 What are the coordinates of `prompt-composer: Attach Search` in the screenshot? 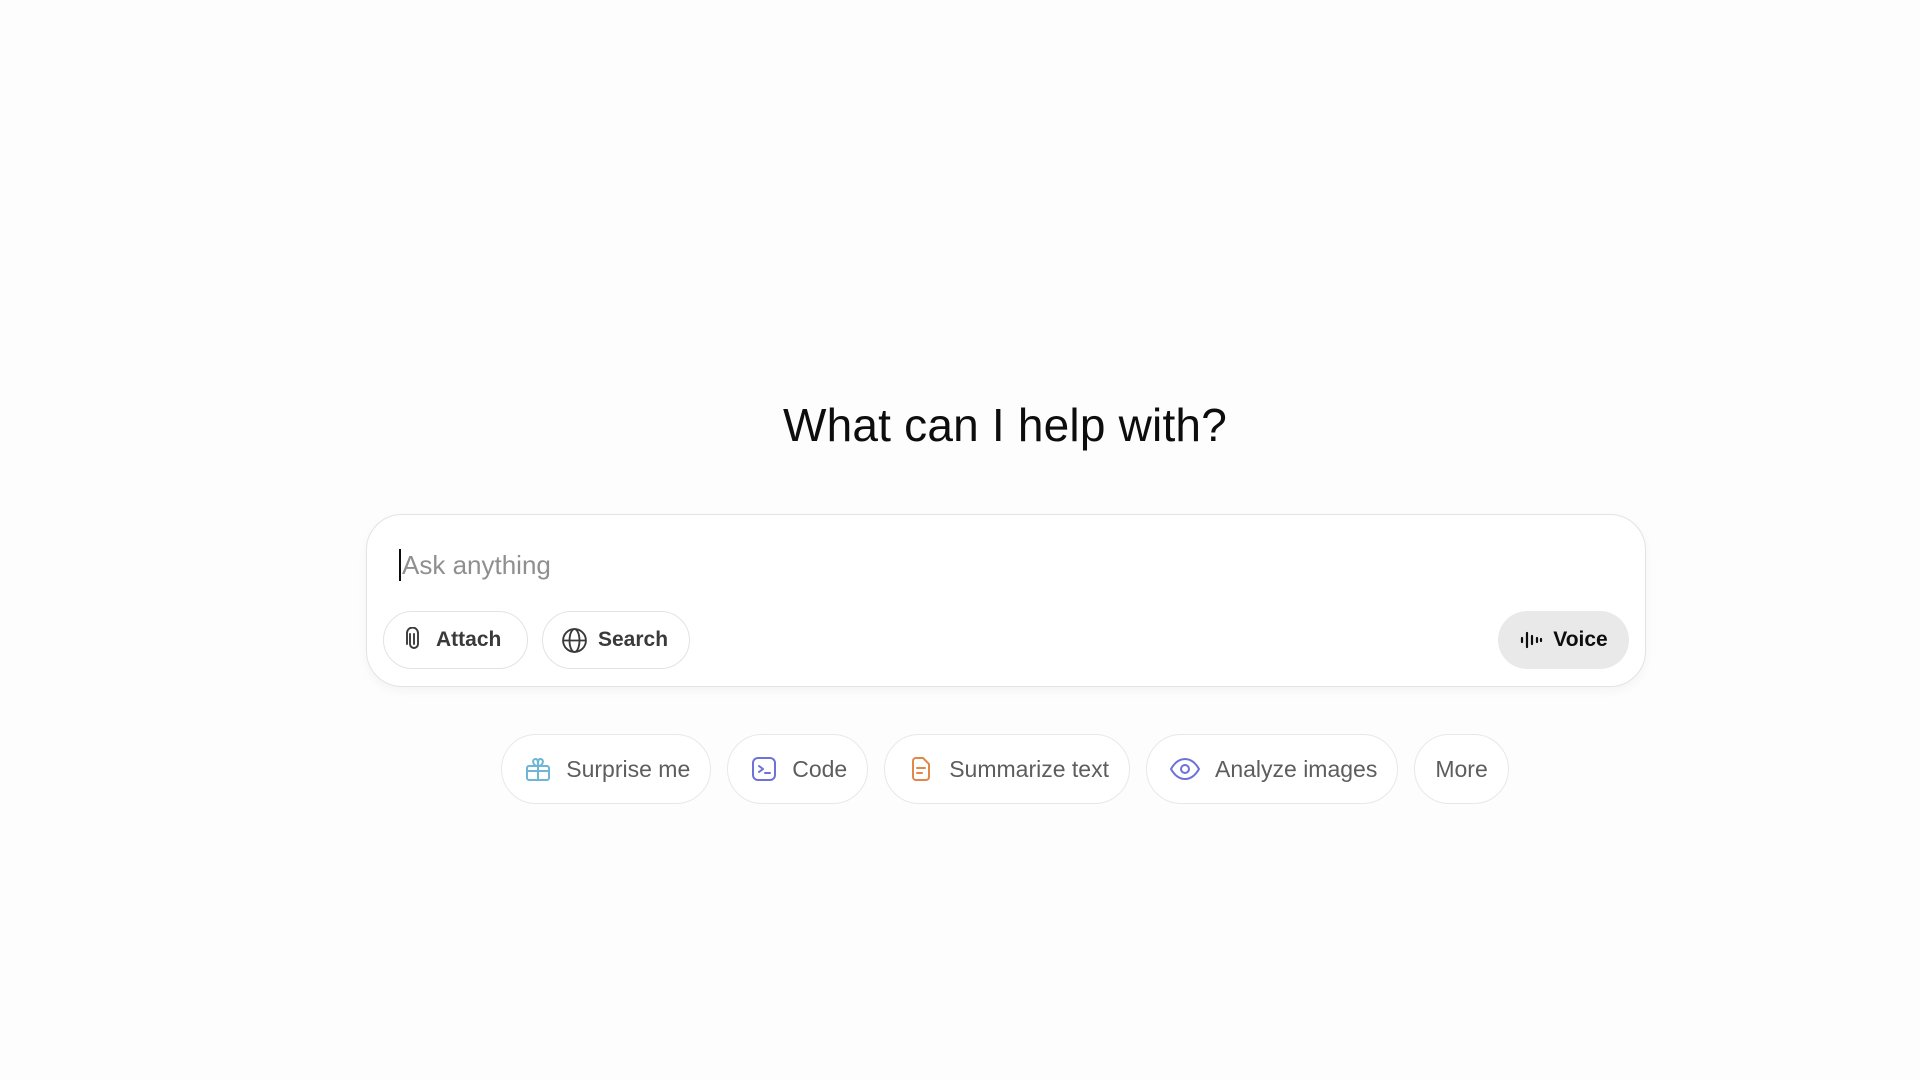 It's located at (1006, 600).